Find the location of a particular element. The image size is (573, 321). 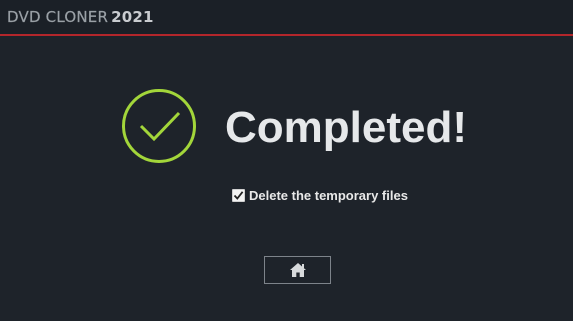

delete-temp-option: Delete the temporary files is located at coordinates (320, 195).